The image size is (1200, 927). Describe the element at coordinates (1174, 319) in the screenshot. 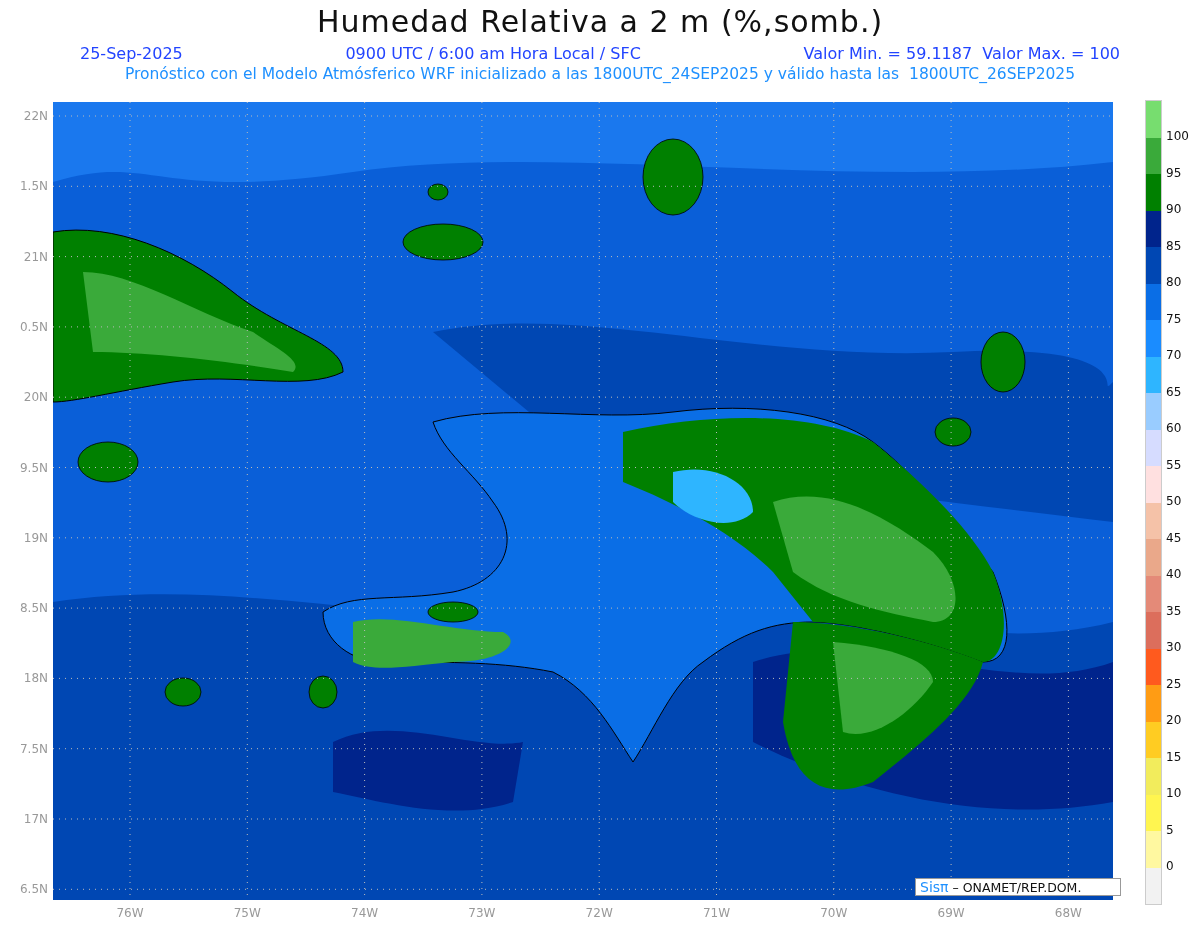

I see `scale-label: 75` at that location.